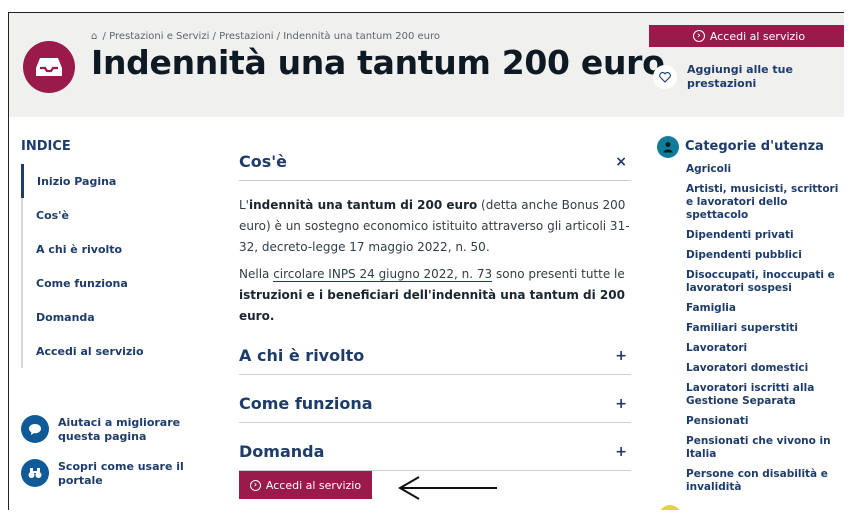 This screenshot has width=849, height=513. I want to click on inbox-icon, so click(49, 67).